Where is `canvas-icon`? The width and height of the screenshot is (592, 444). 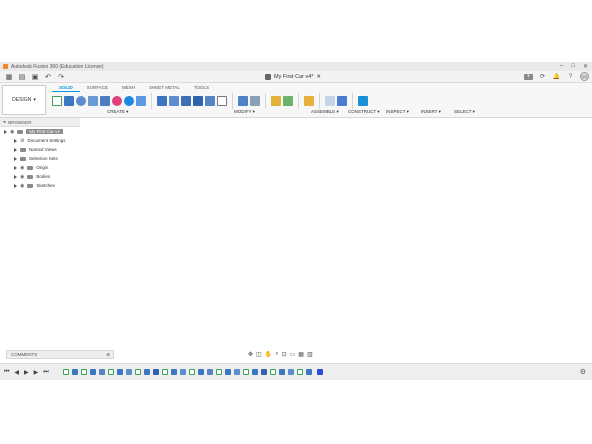 canvas-icon is located at coordinates (342, 101).